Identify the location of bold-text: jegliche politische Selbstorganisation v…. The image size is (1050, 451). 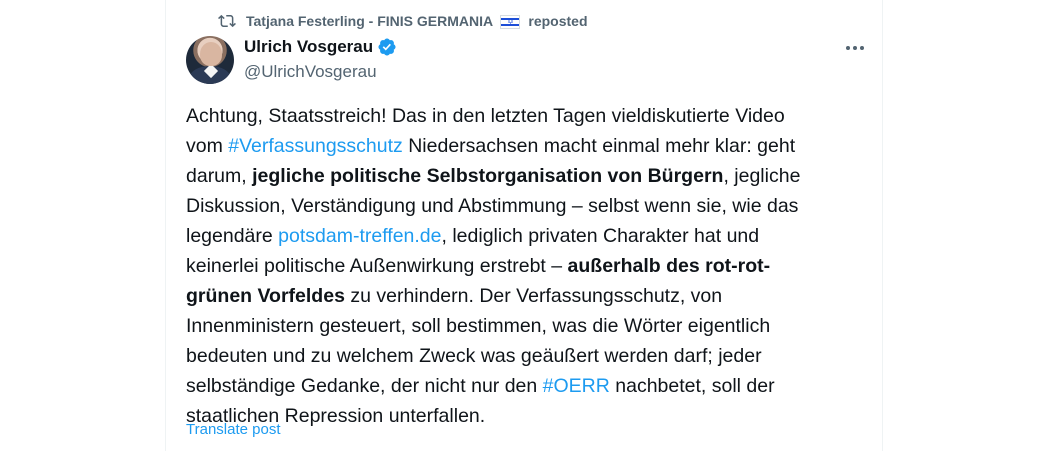
(488, 176).